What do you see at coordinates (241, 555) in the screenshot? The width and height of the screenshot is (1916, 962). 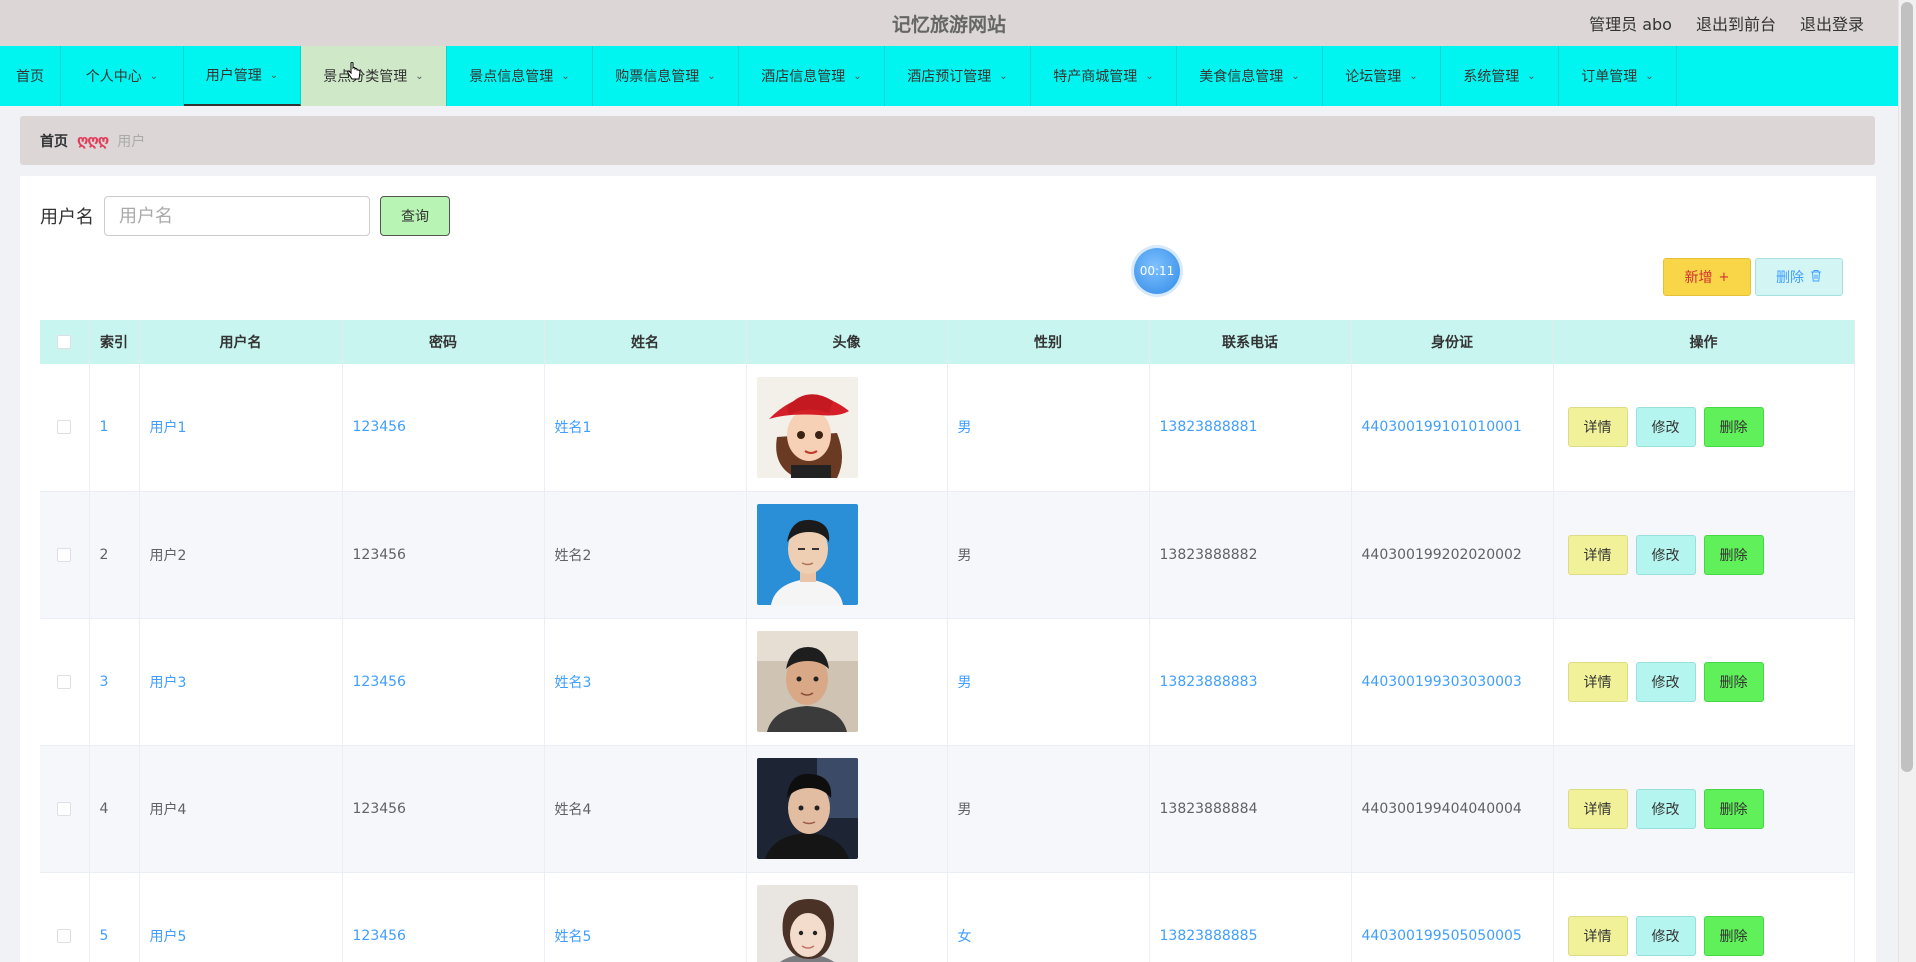 I see `username-cell: 用户2` at bounding box center [241, 555].